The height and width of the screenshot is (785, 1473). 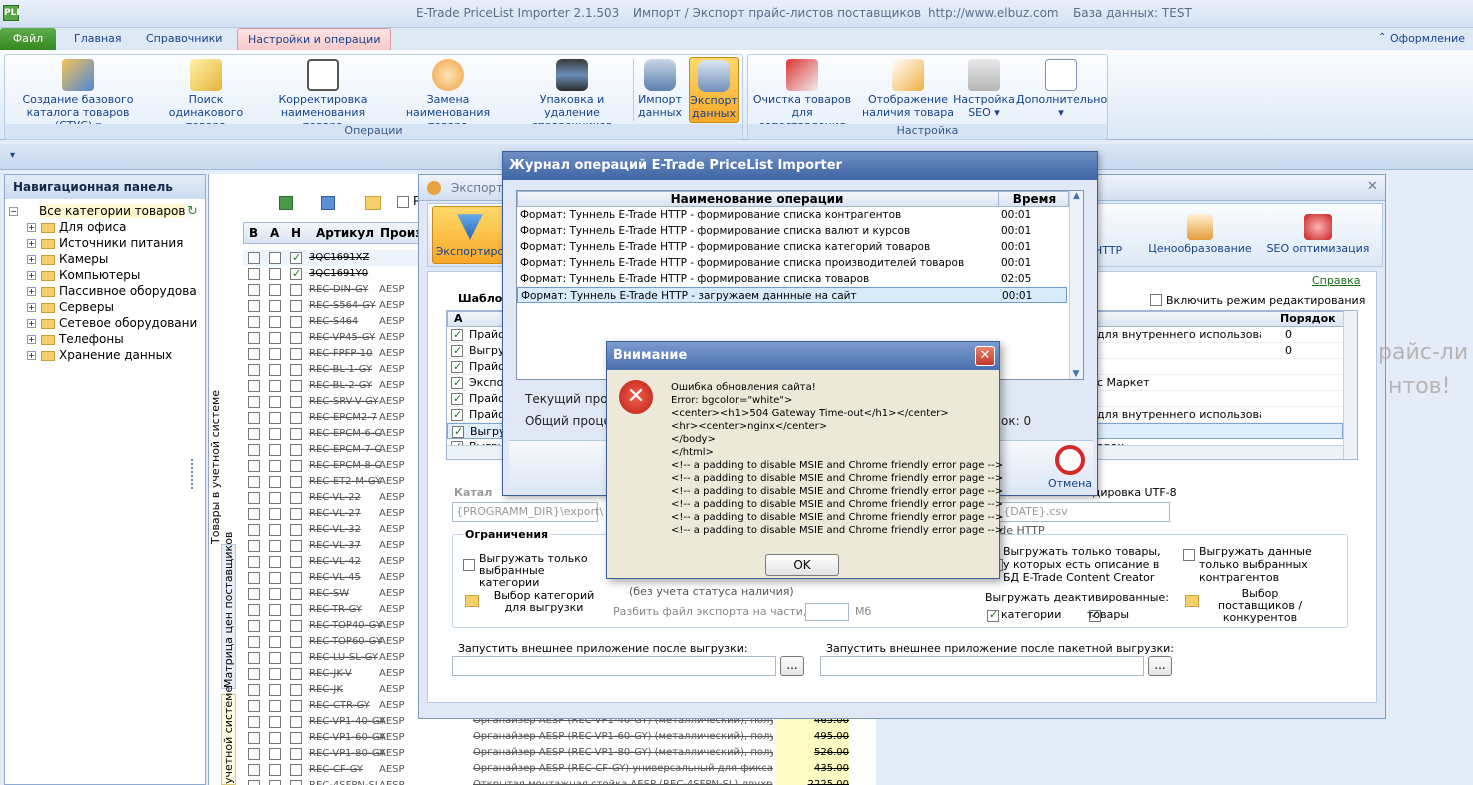 I want to click on column-header: В, so click(x=253, y=233).